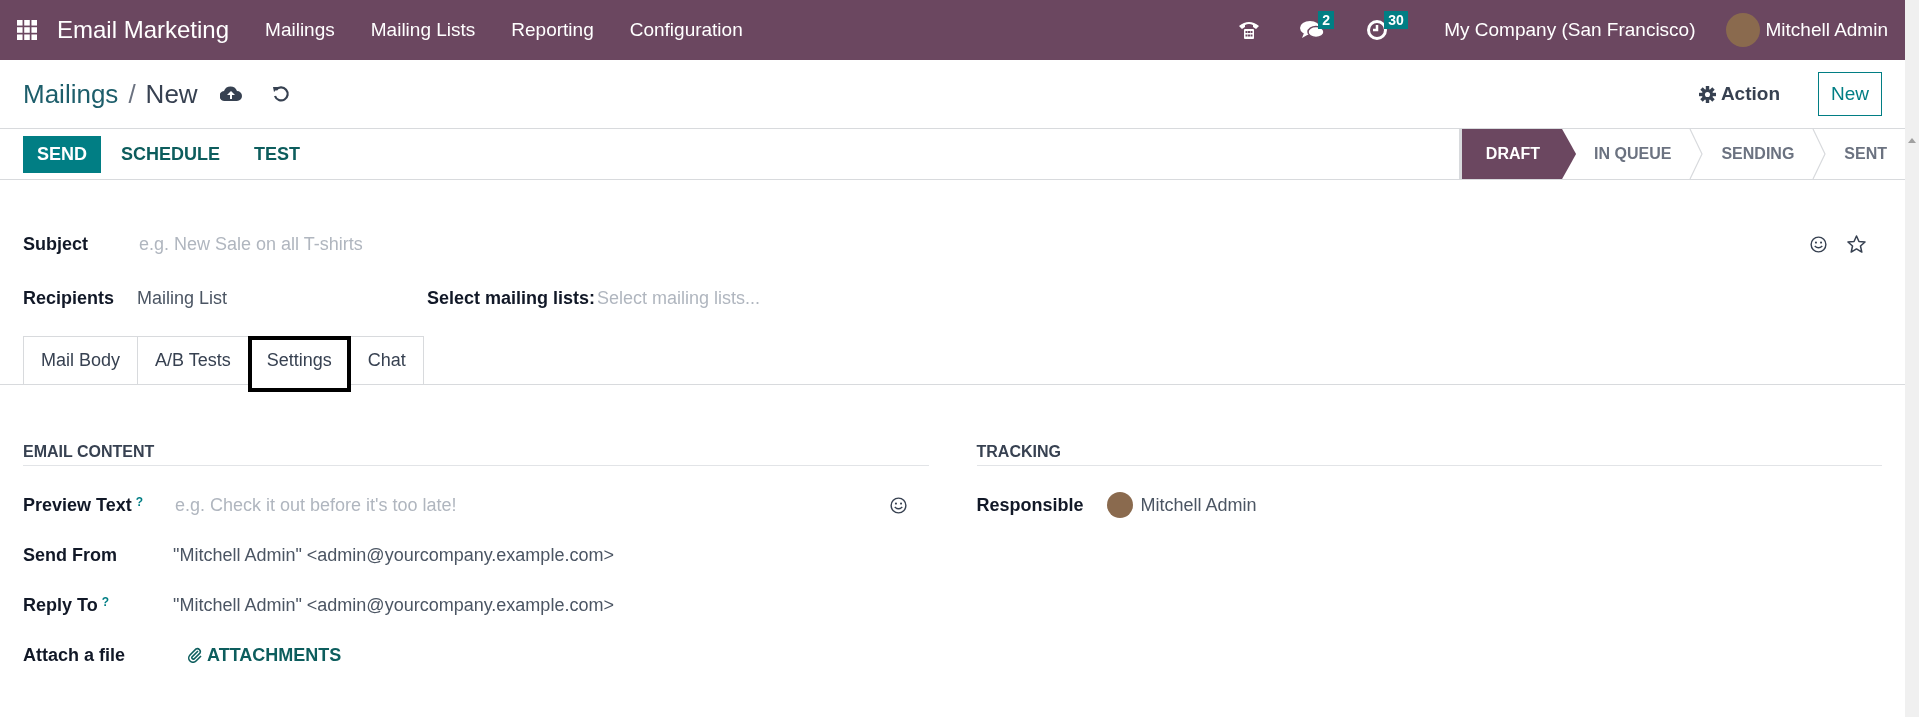 The height and width of the screenshot is (717, 1919). Describe the element at coordinates (552, 30) in the screenshot. I see `menu-item: Reporting` at that location.